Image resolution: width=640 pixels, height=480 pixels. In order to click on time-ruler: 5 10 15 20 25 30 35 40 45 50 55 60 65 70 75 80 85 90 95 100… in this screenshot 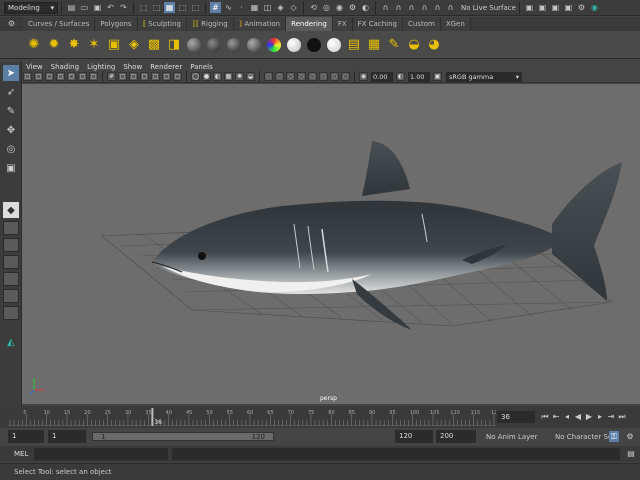, I will do `click(254, 417)`.